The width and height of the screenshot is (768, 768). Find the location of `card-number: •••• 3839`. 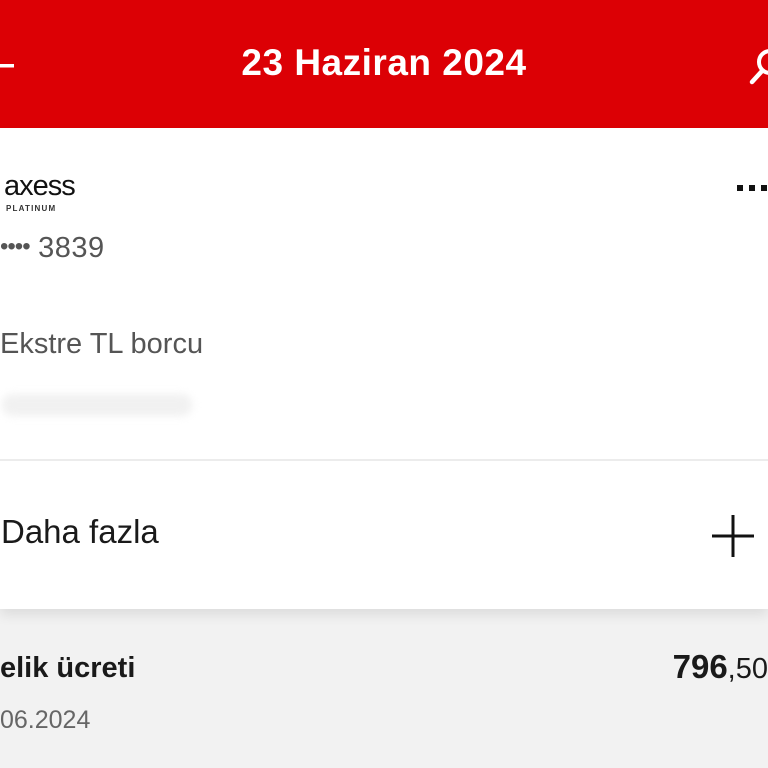

card-number: •••• 3839 is located at coordinates (52, 248).